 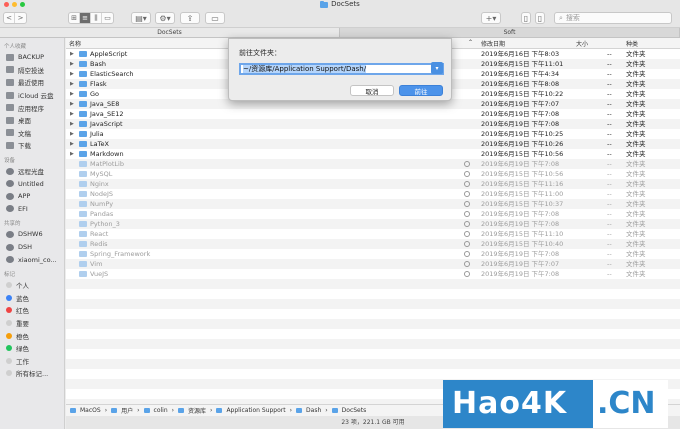 I want to click on file-date: 2019年6月19日 下午7:08, so click(x=520, y=114).